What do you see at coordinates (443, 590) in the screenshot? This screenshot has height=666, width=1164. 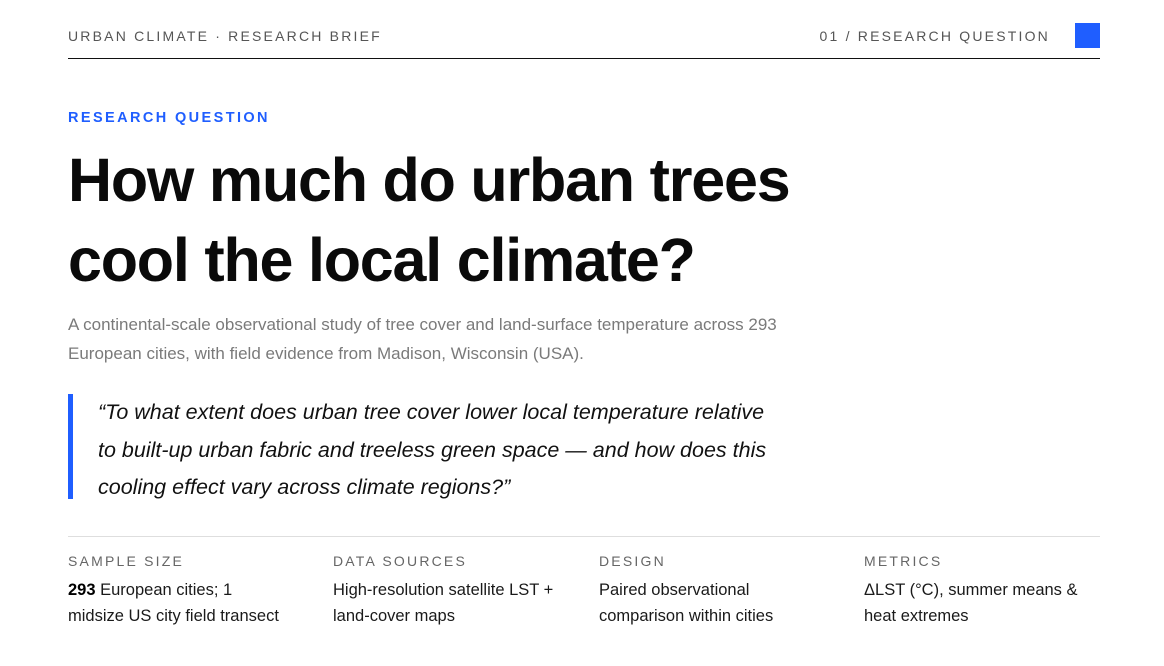 I see `fact-value-line-1: High-resolution satellite LST +` at bounding box center [443, 590].